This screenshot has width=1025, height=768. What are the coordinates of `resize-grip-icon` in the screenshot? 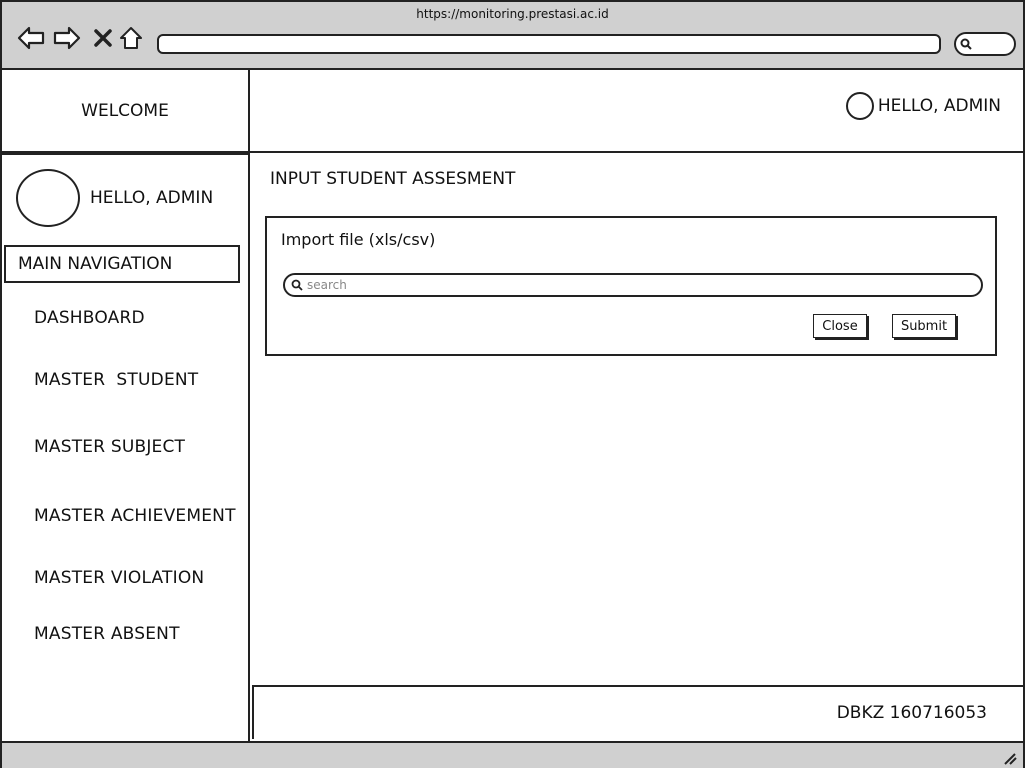 It's located at (1009, 758).